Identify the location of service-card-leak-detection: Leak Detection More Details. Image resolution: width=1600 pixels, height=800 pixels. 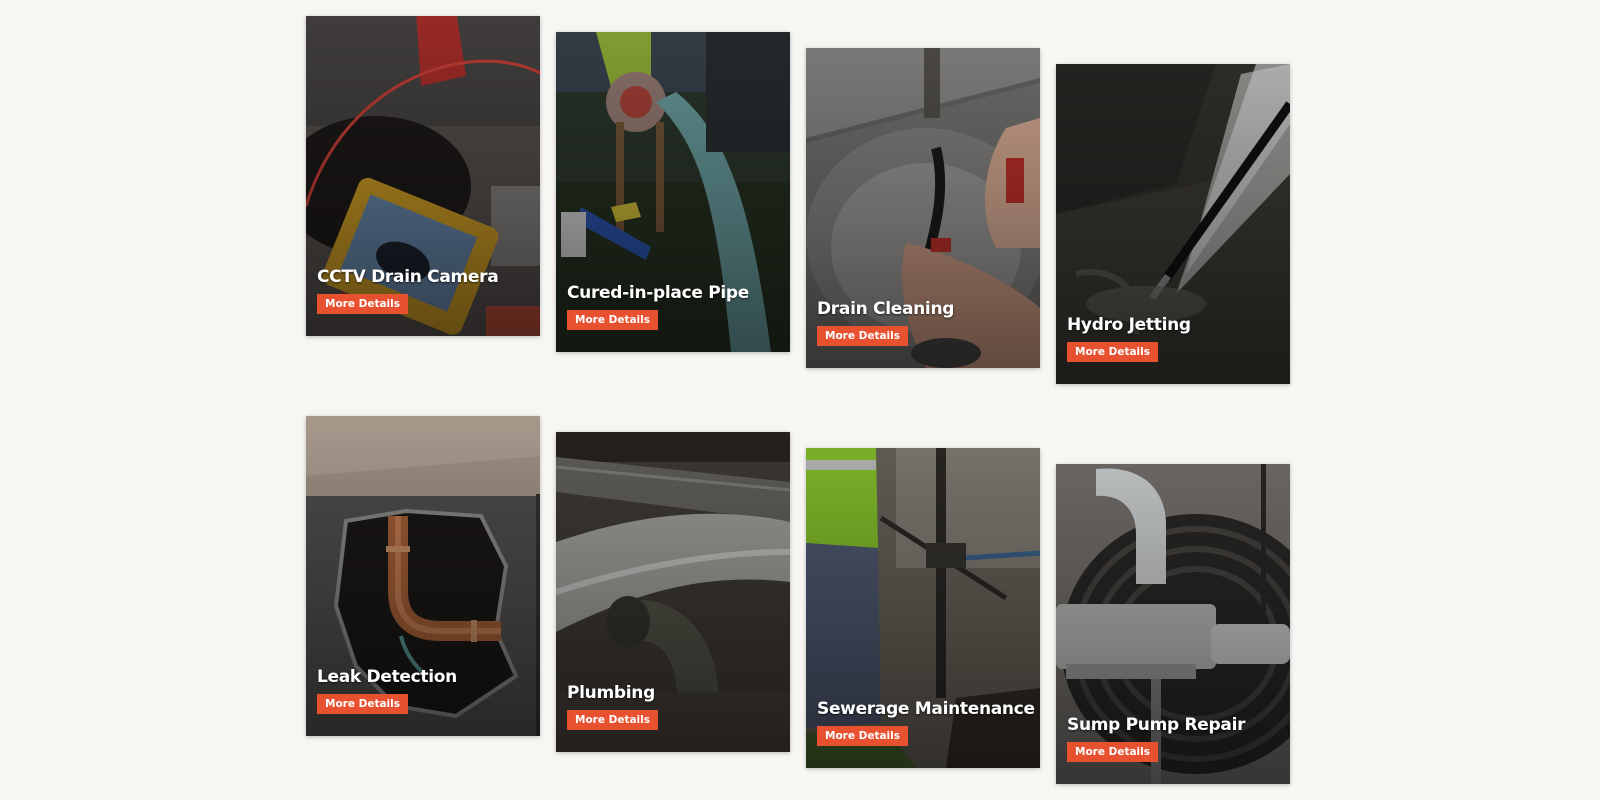
(423, 576).